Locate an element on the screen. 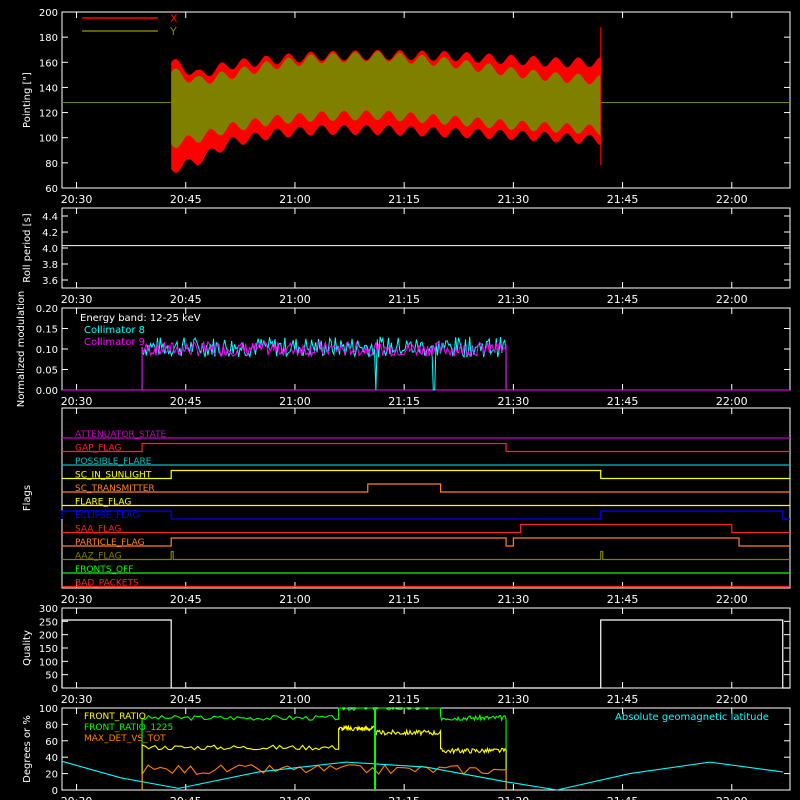 This screenshot has width=800, height=800. y-tick-label: 0.00 is located at coordinates (47, 391).